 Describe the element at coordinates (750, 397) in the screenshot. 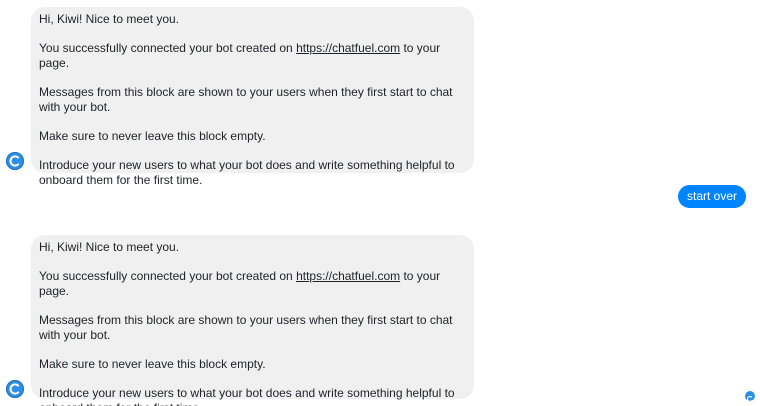

I see `seen-avatar-icon` at that location.